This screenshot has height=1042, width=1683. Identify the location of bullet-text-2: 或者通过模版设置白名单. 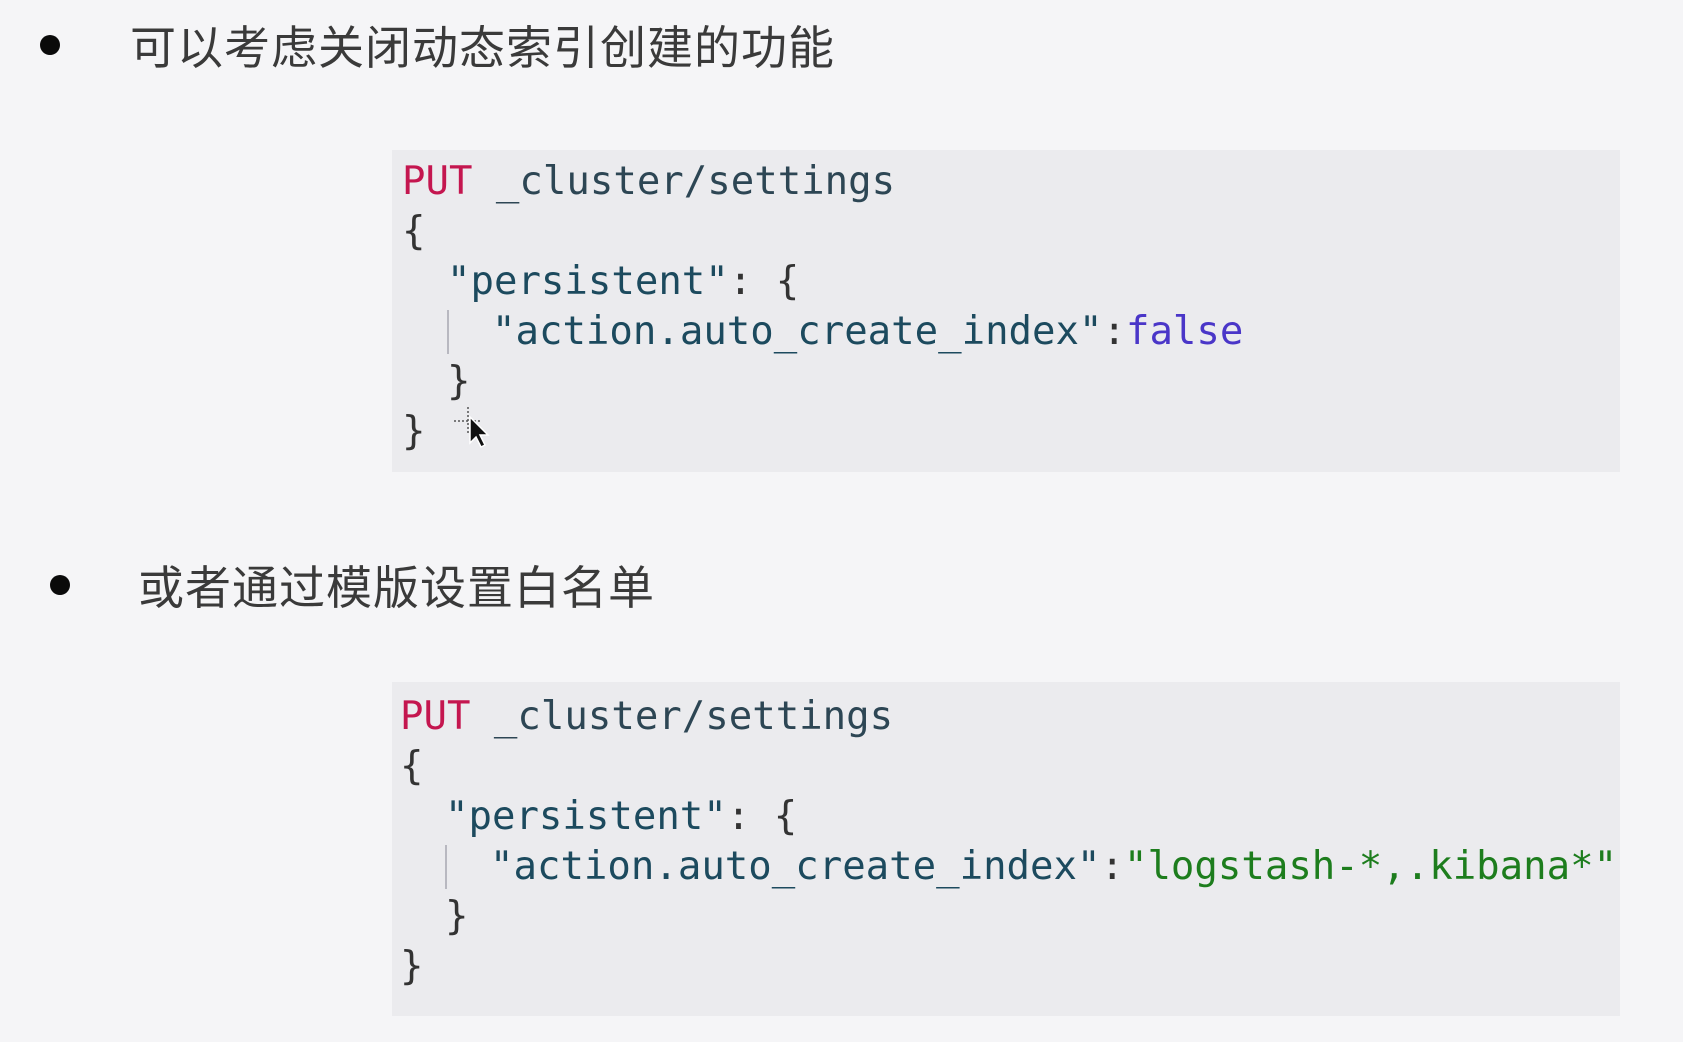
(396, 588).